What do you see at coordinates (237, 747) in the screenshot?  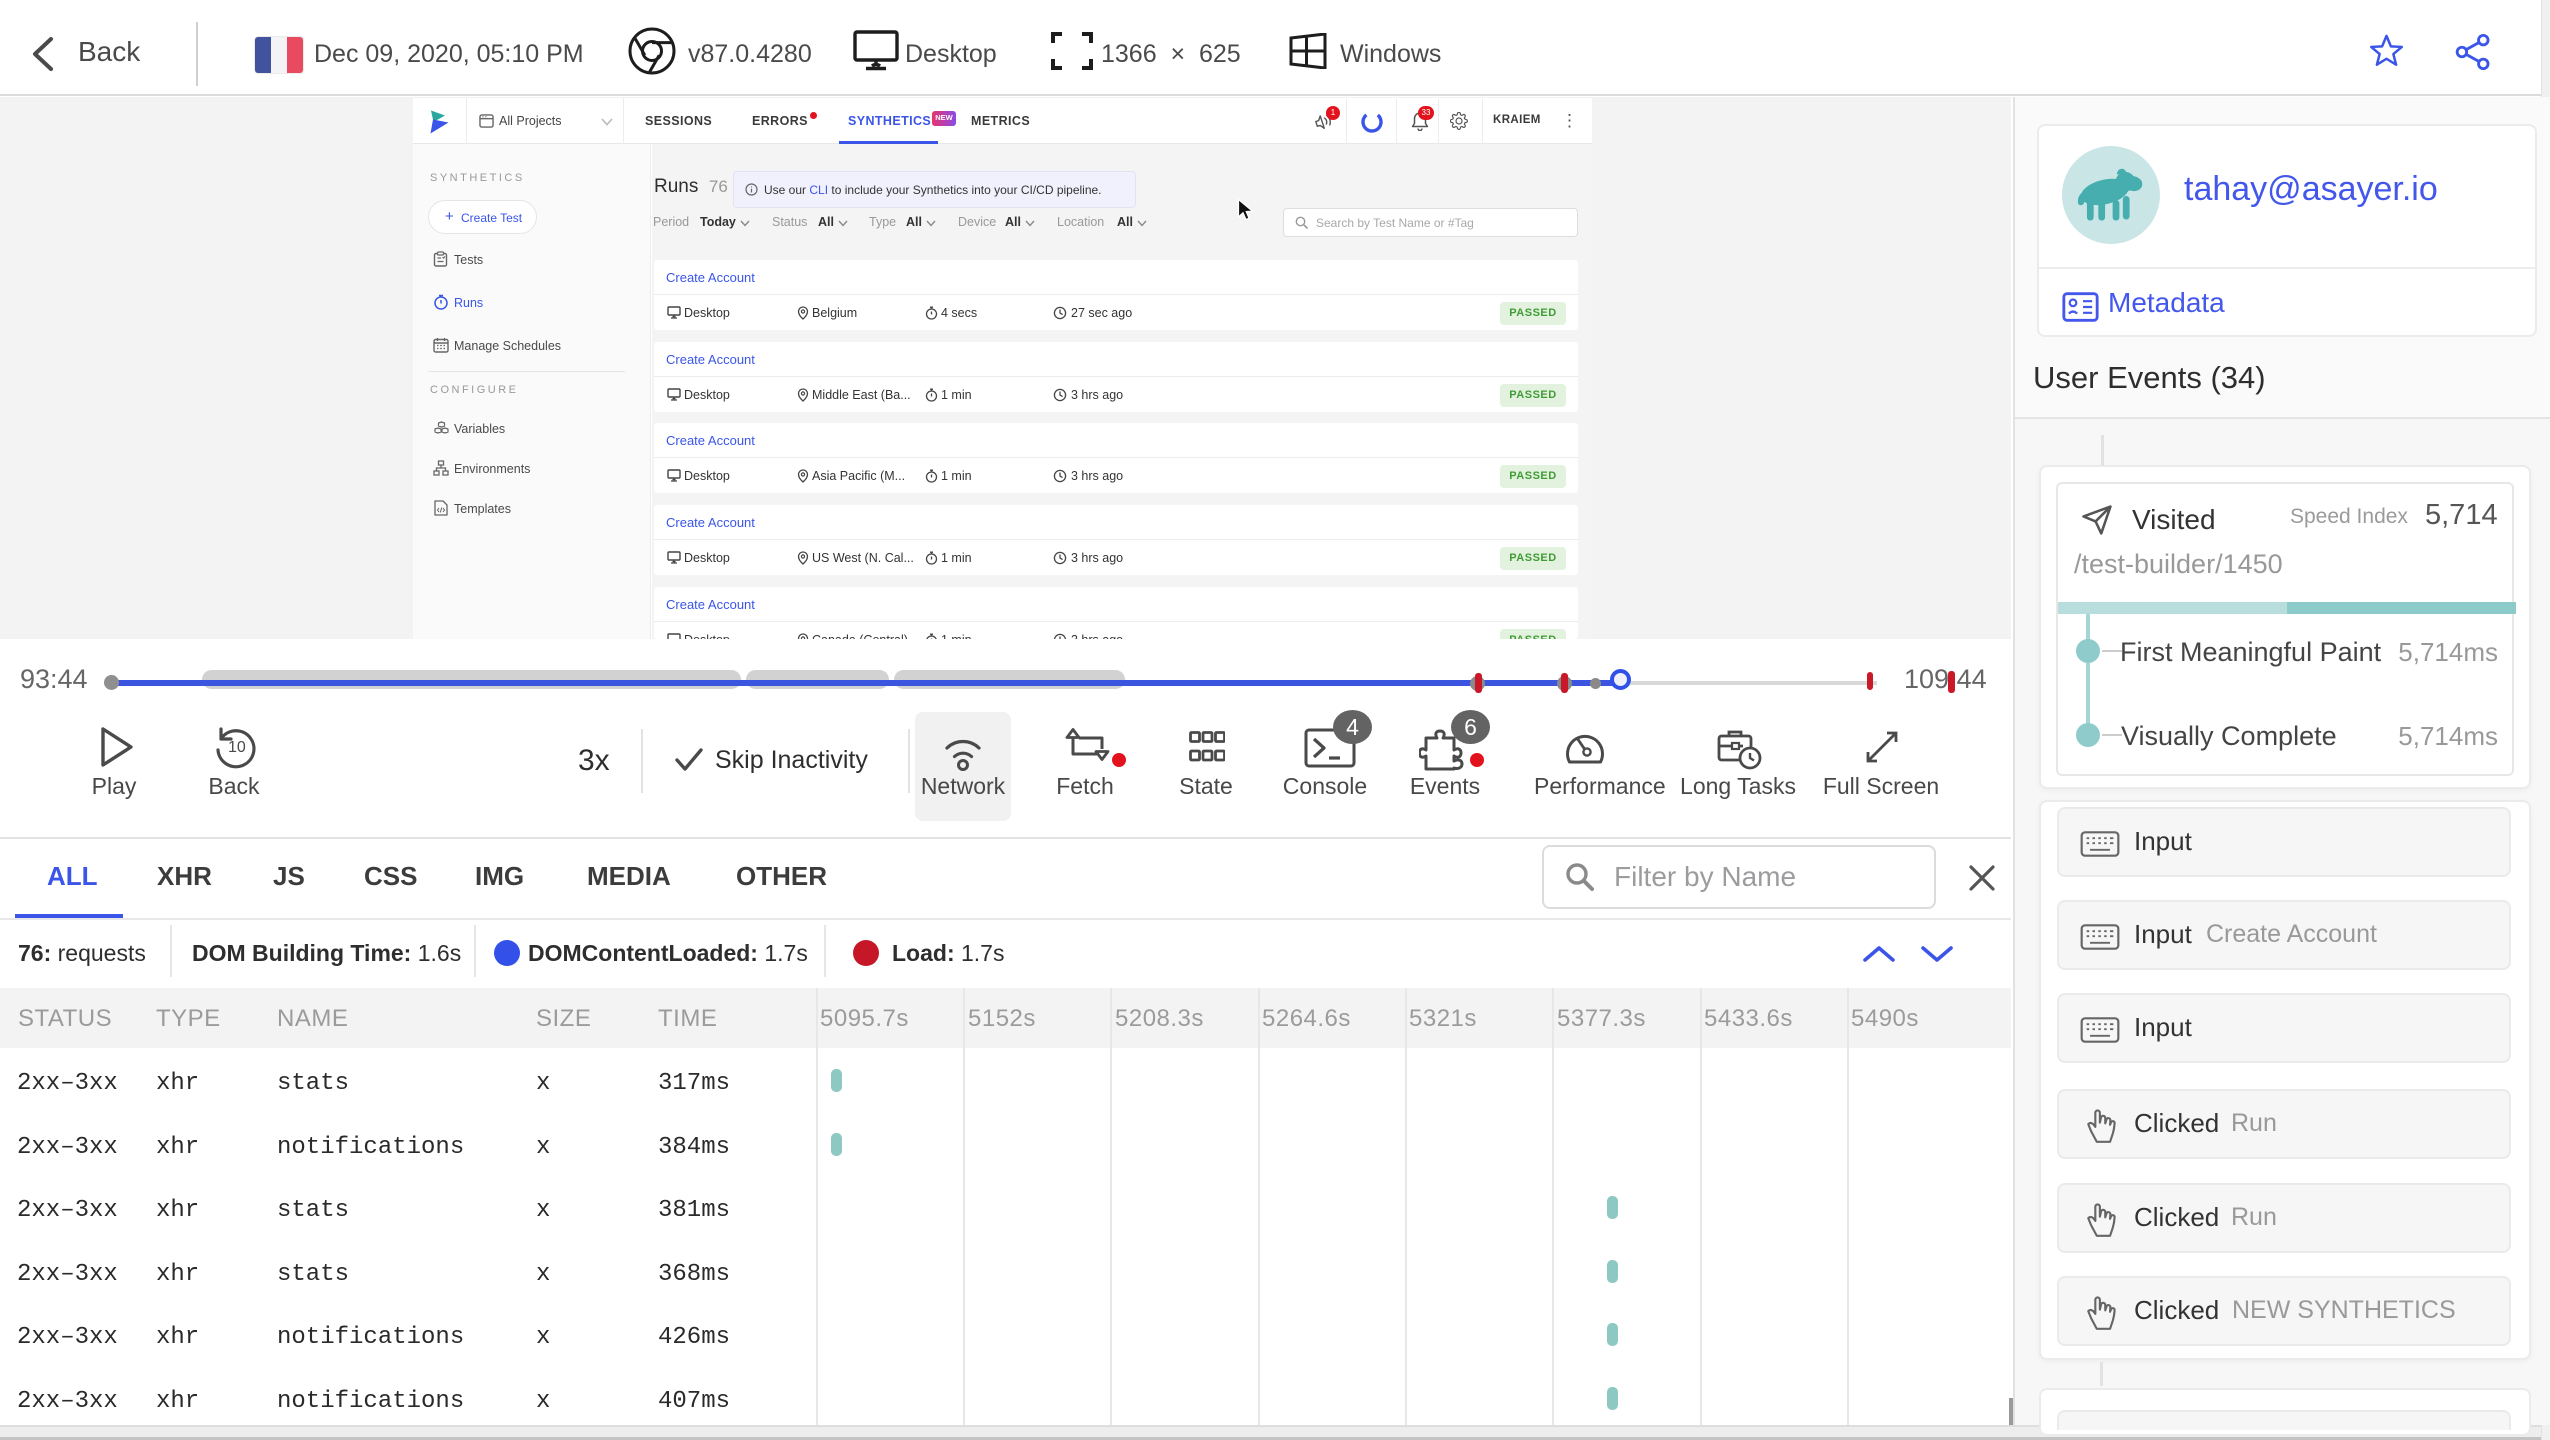 I see `svg-text: 10` at bounding box center [237, 747].